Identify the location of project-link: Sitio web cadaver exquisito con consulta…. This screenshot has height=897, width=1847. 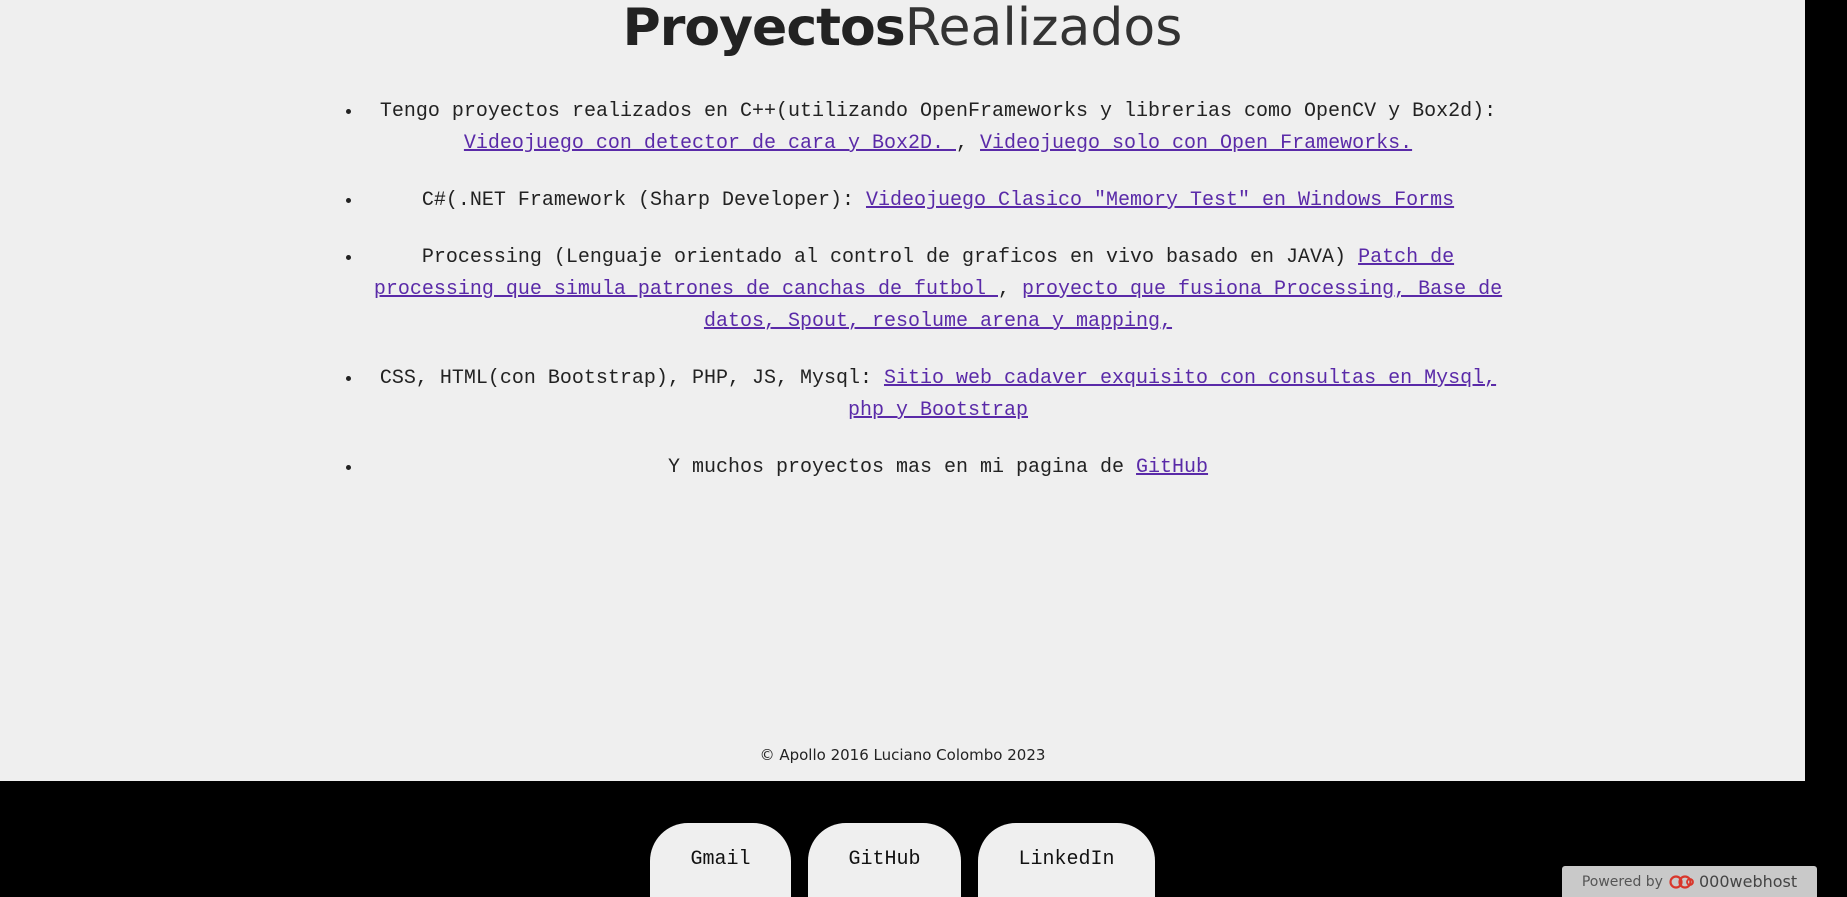
(1172, 394).